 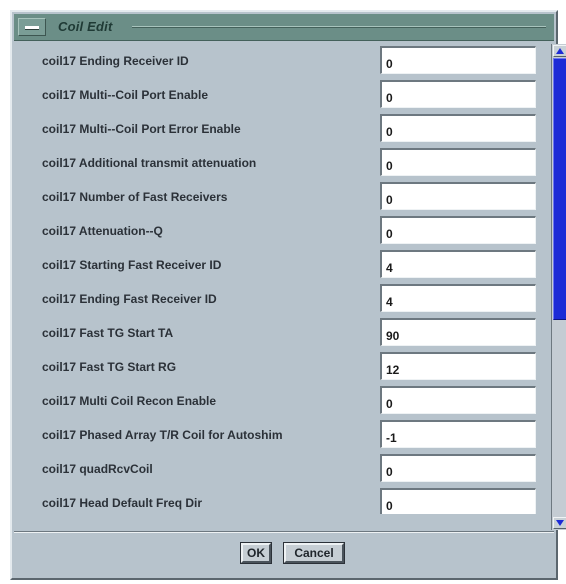 What do you see at coordinates (141, 129) in the screenshot?
I see `field-label: coil17 Multi--Coil Port Error Enable` at bounding box center [141, 129].